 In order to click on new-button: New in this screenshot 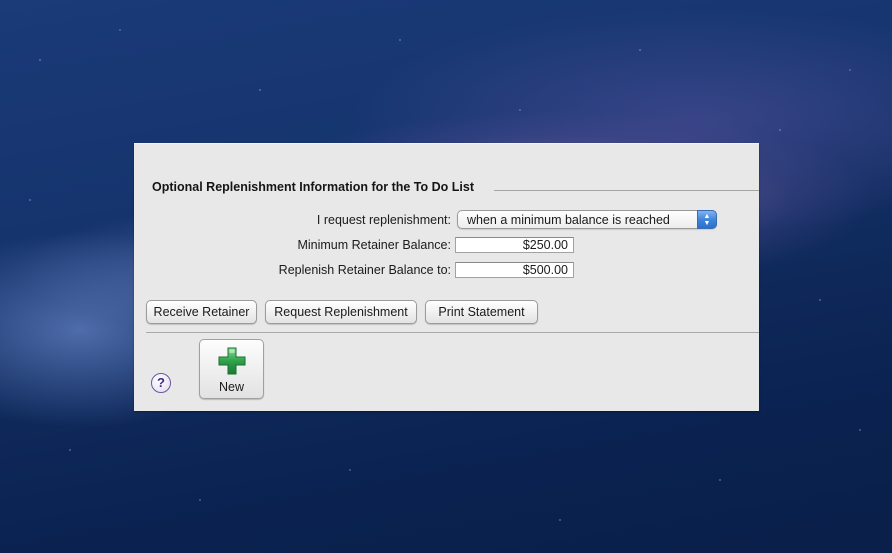, I will do `click(231, 369)`.